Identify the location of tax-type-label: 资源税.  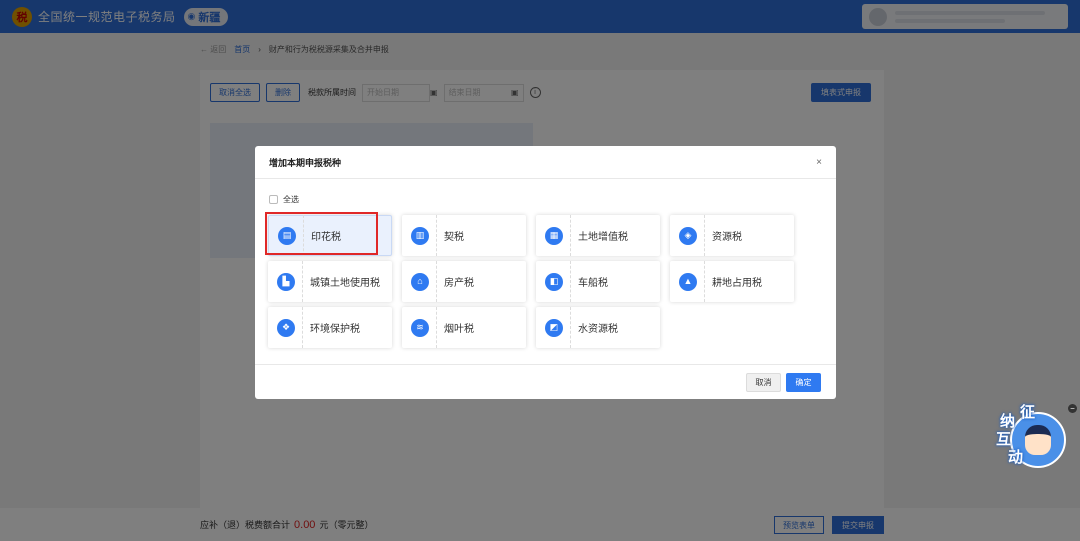
(727, 237).